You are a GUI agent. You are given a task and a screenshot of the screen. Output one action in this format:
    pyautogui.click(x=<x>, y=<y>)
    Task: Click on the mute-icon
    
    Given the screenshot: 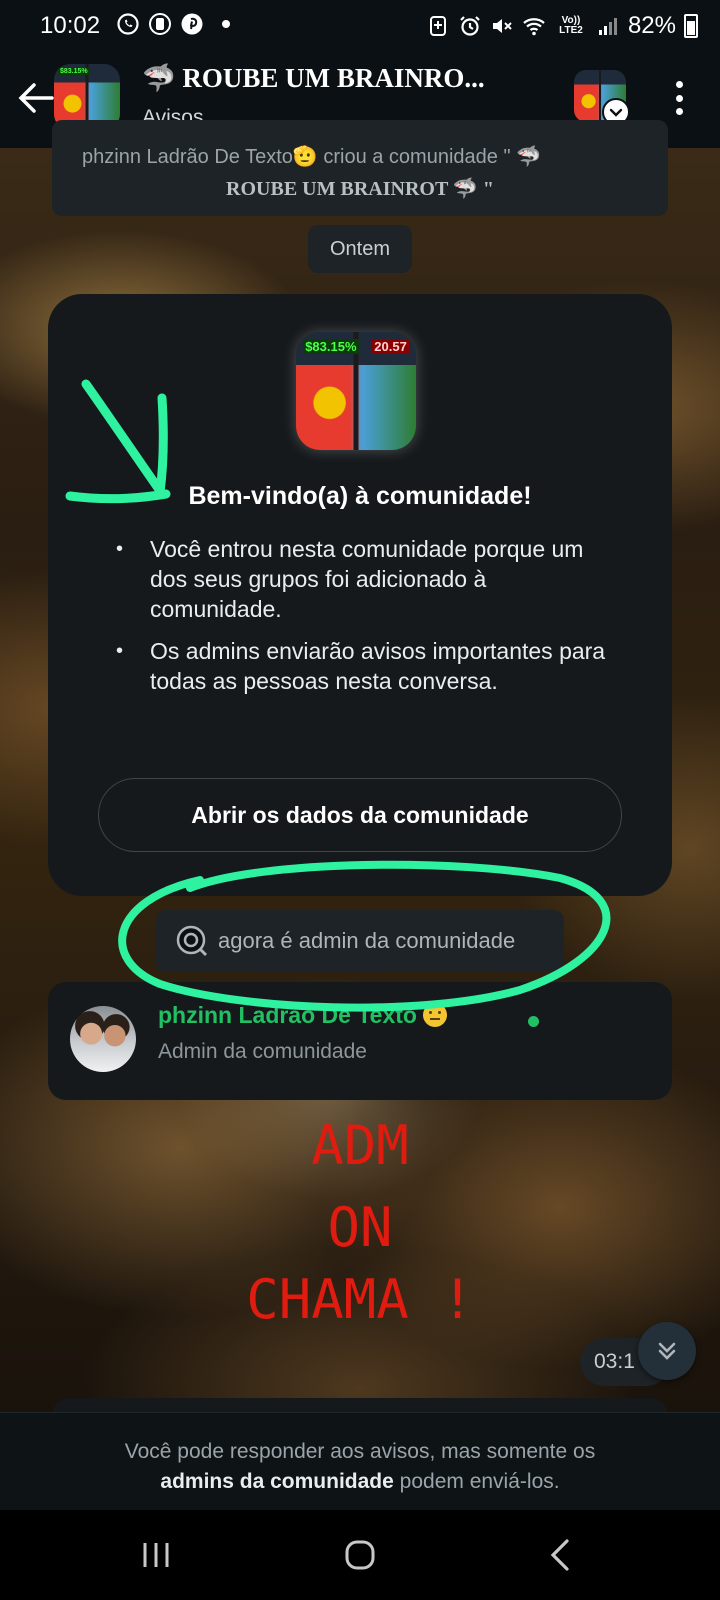 What is the action you would take?
    pyautogui.click(x=502, y=26)
    